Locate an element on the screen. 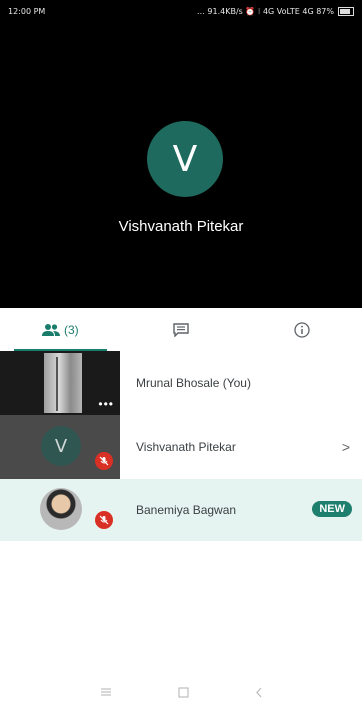 This screenshot has width=362, height=706. system-nav-bar is located at coordinates (181, 692).